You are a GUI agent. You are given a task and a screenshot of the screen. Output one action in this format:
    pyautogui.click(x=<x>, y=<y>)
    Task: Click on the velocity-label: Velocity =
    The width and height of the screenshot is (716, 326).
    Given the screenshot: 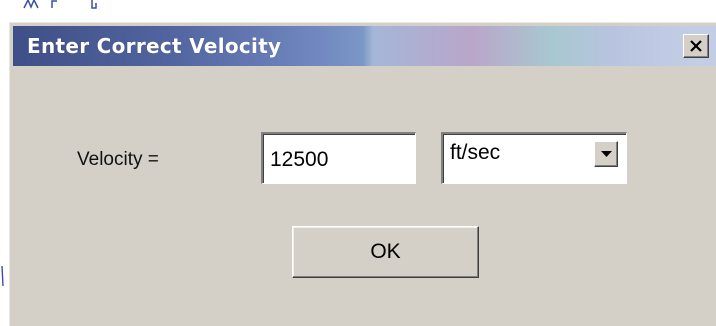 What is the action you would take?
    pyautogui.click(x=118, y=159)
    